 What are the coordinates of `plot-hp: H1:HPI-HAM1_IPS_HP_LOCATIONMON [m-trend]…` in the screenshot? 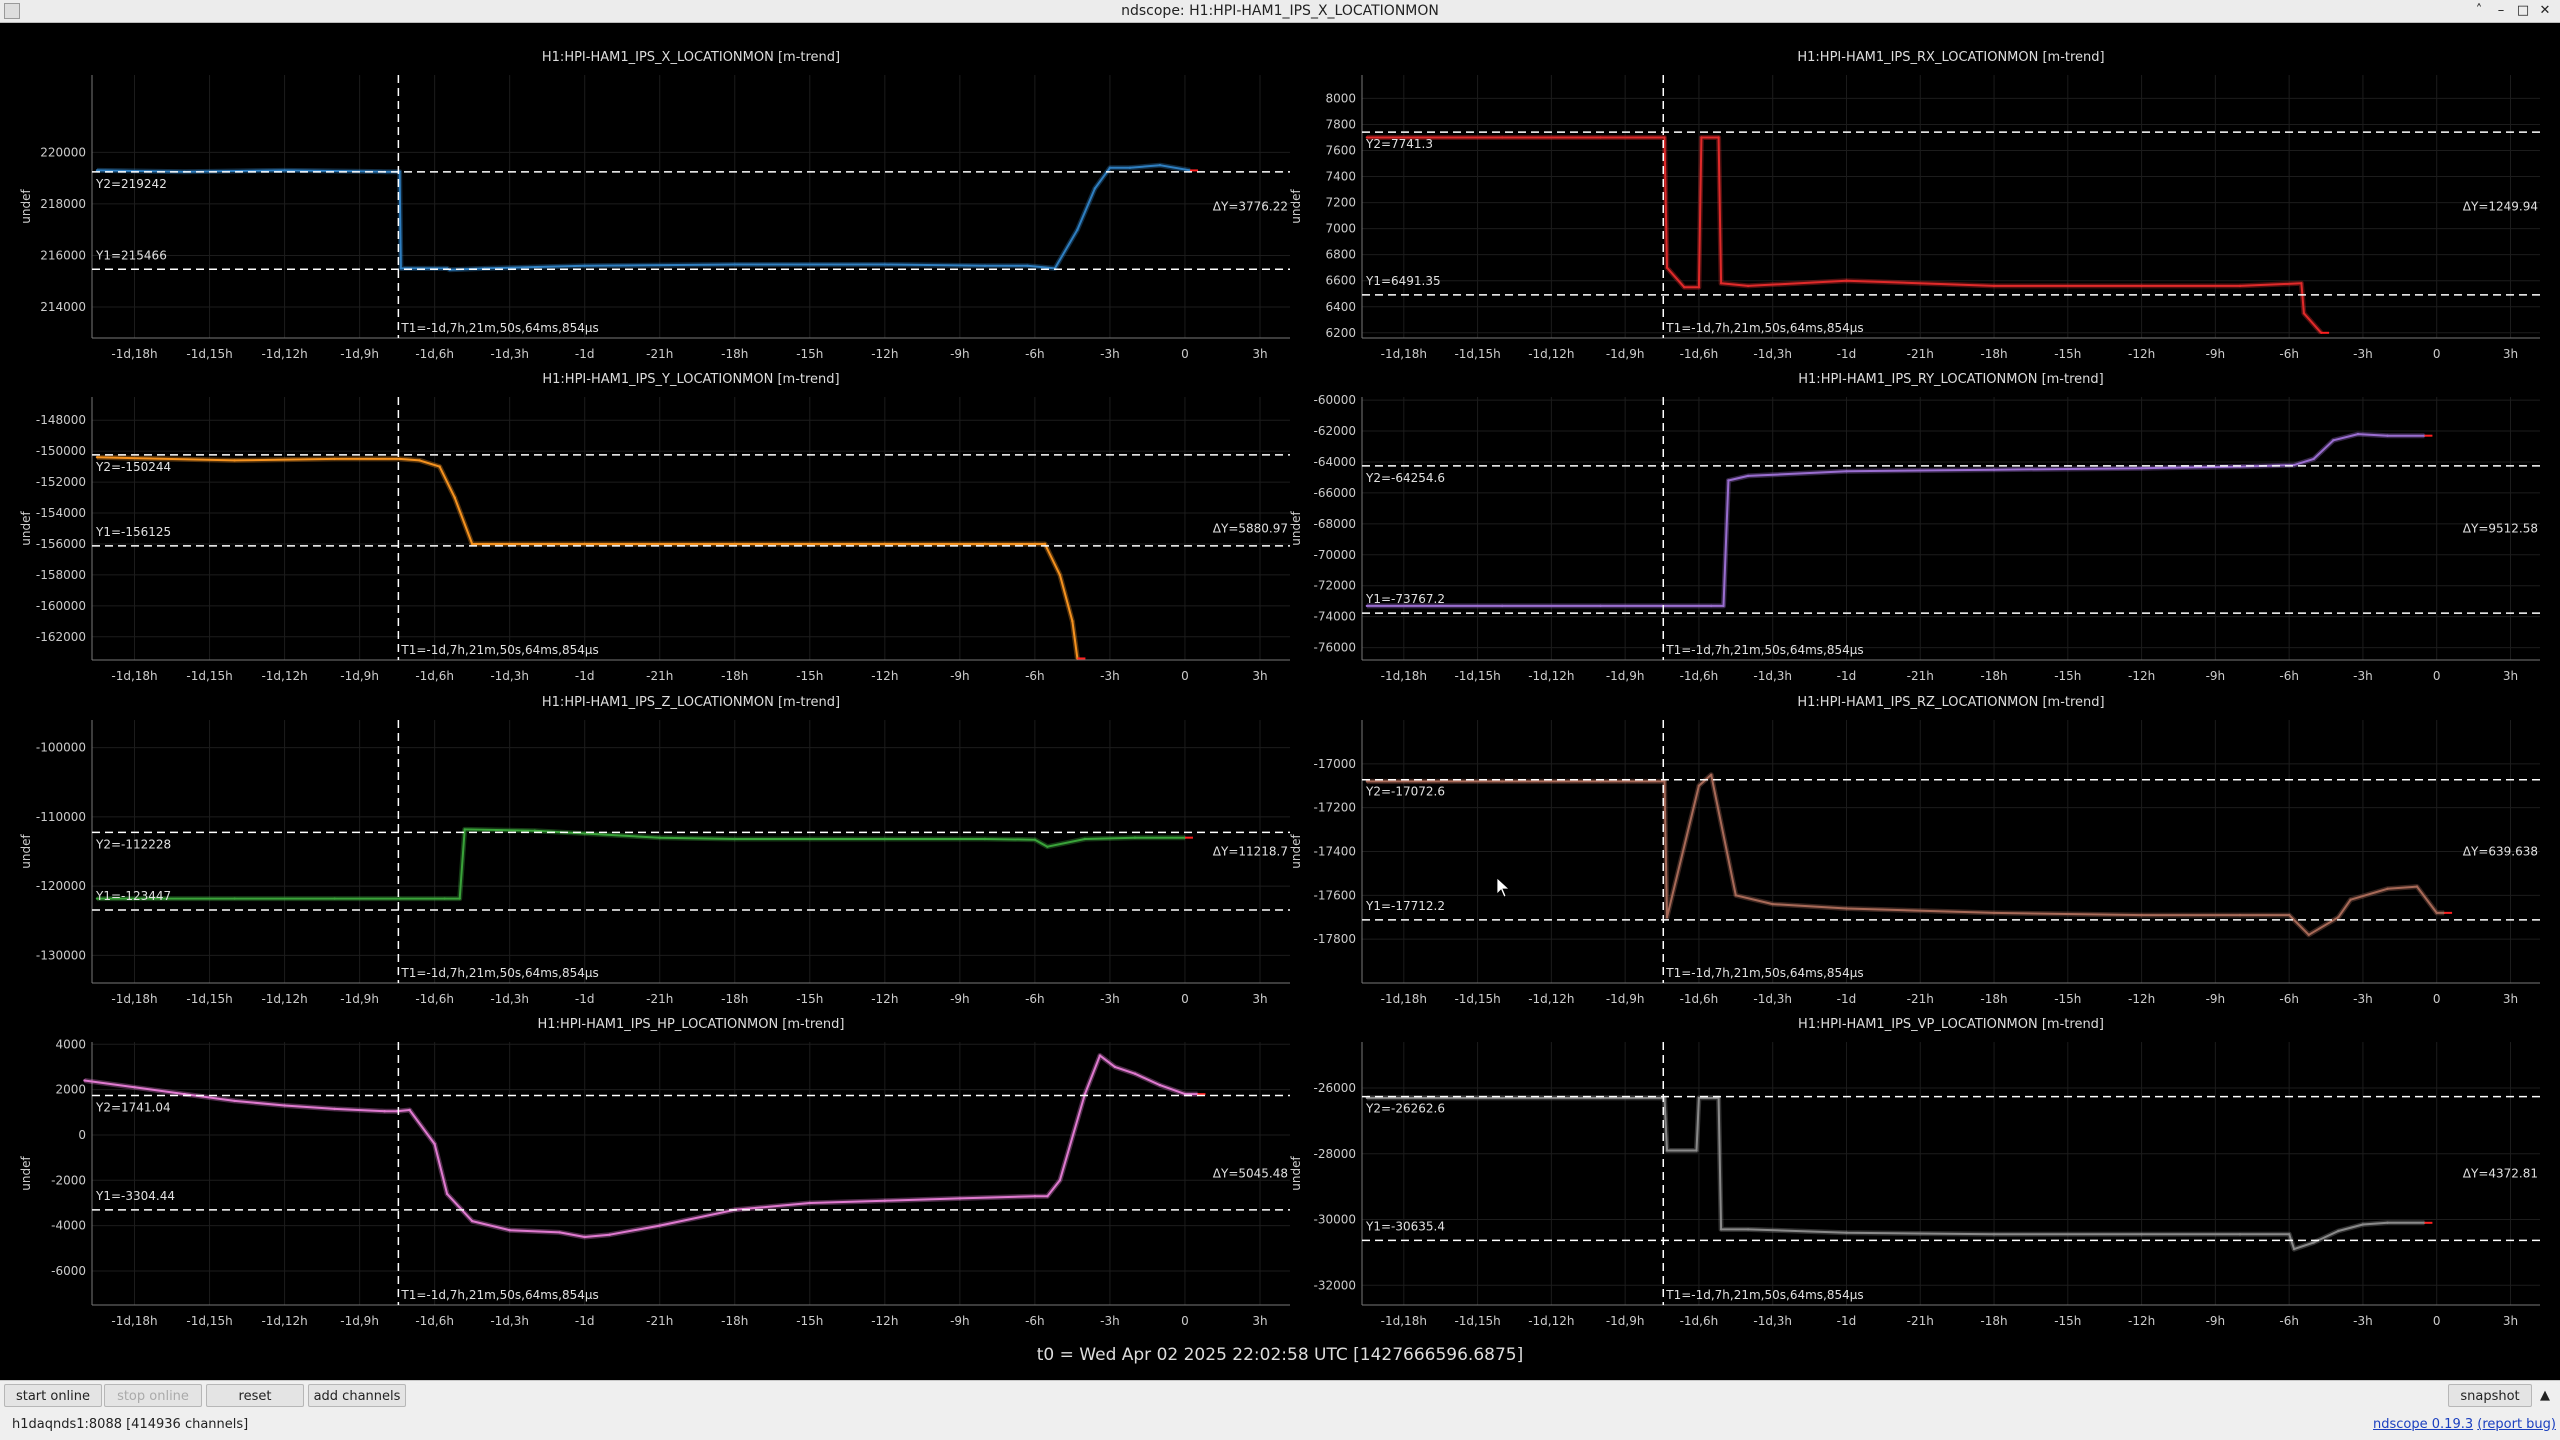 It's located at (654, 1172).